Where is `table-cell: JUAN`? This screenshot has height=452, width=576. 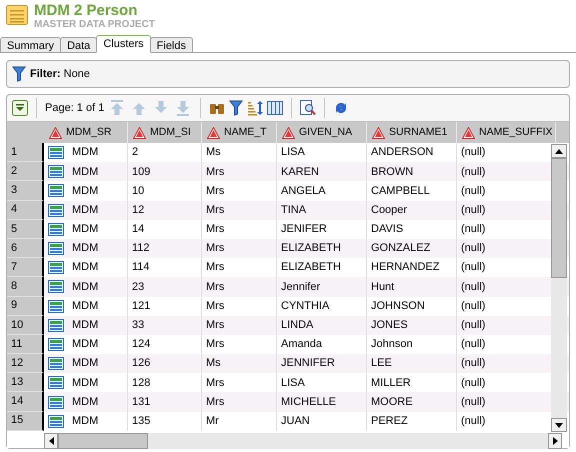
table-cell: JUAN is located at coordinates (322, 421).